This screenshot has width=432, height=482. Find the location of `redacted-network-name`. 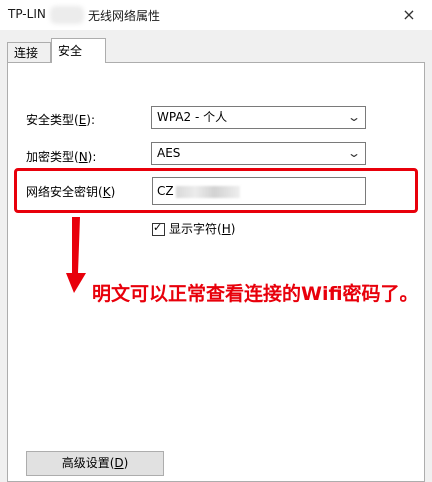

redacted-network-name is located at coordinates (67, 15).